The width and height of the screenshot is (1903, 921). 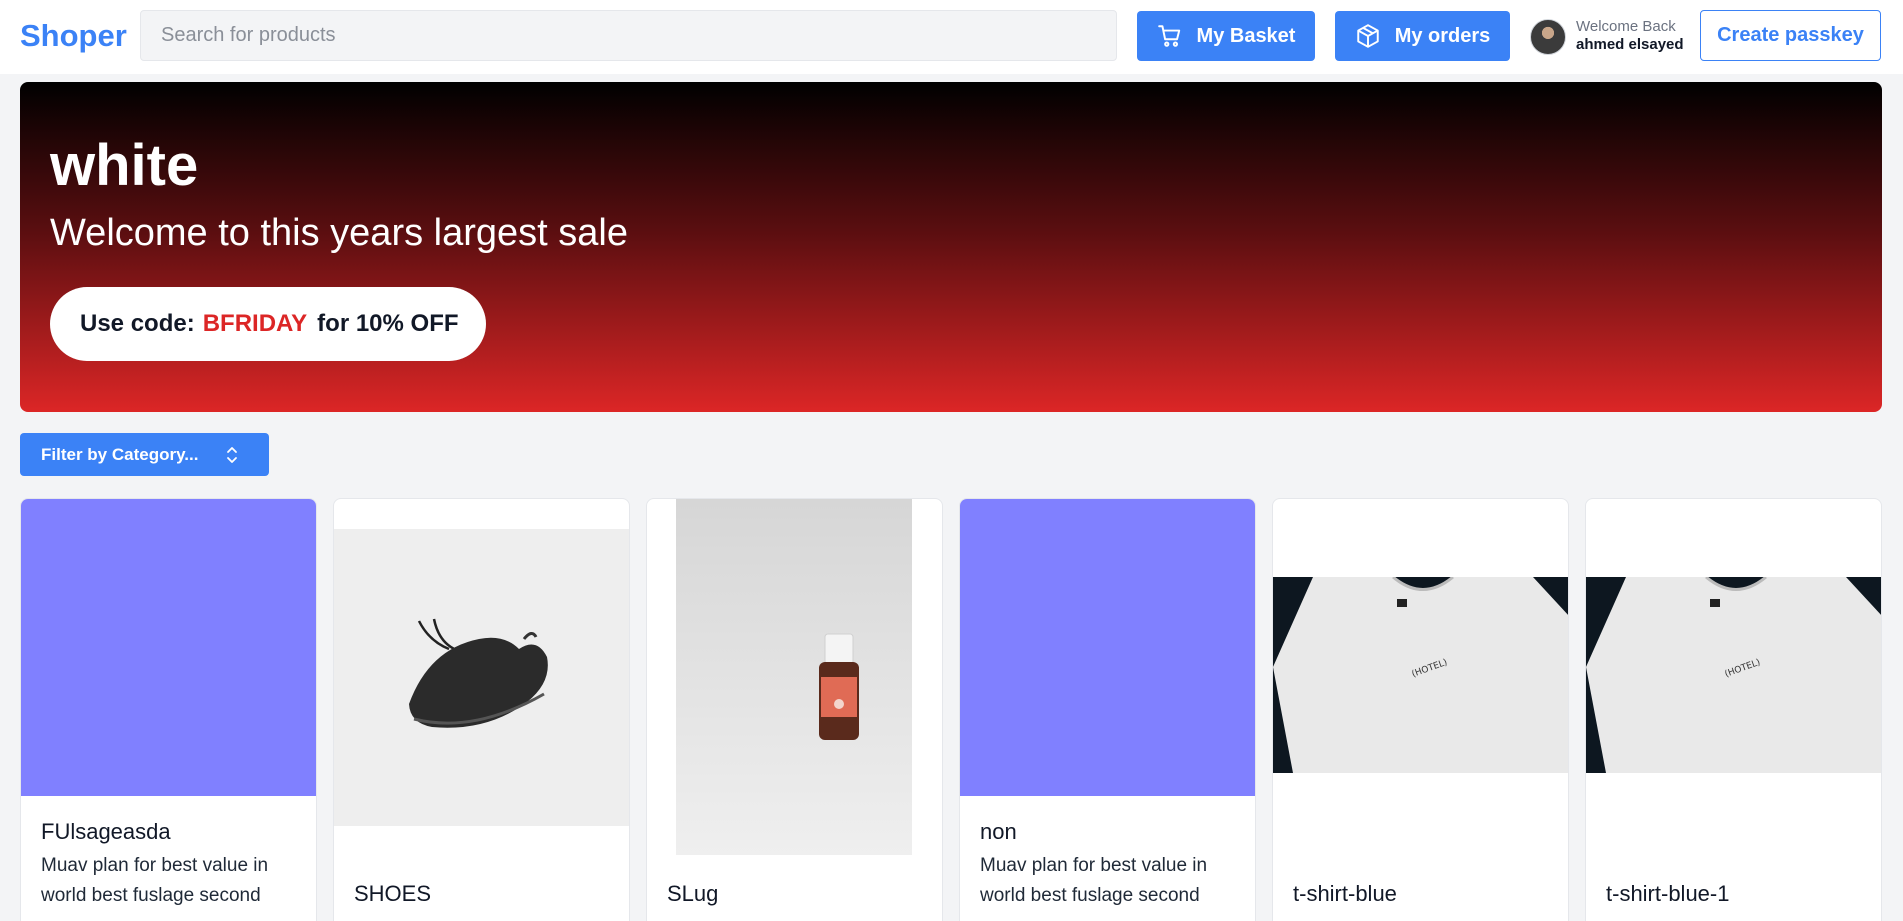 What do you see at coordinates (1442, 35) in the screenshot?
I see `my-orders-label: My orders` at bounding box center [1442, 35].